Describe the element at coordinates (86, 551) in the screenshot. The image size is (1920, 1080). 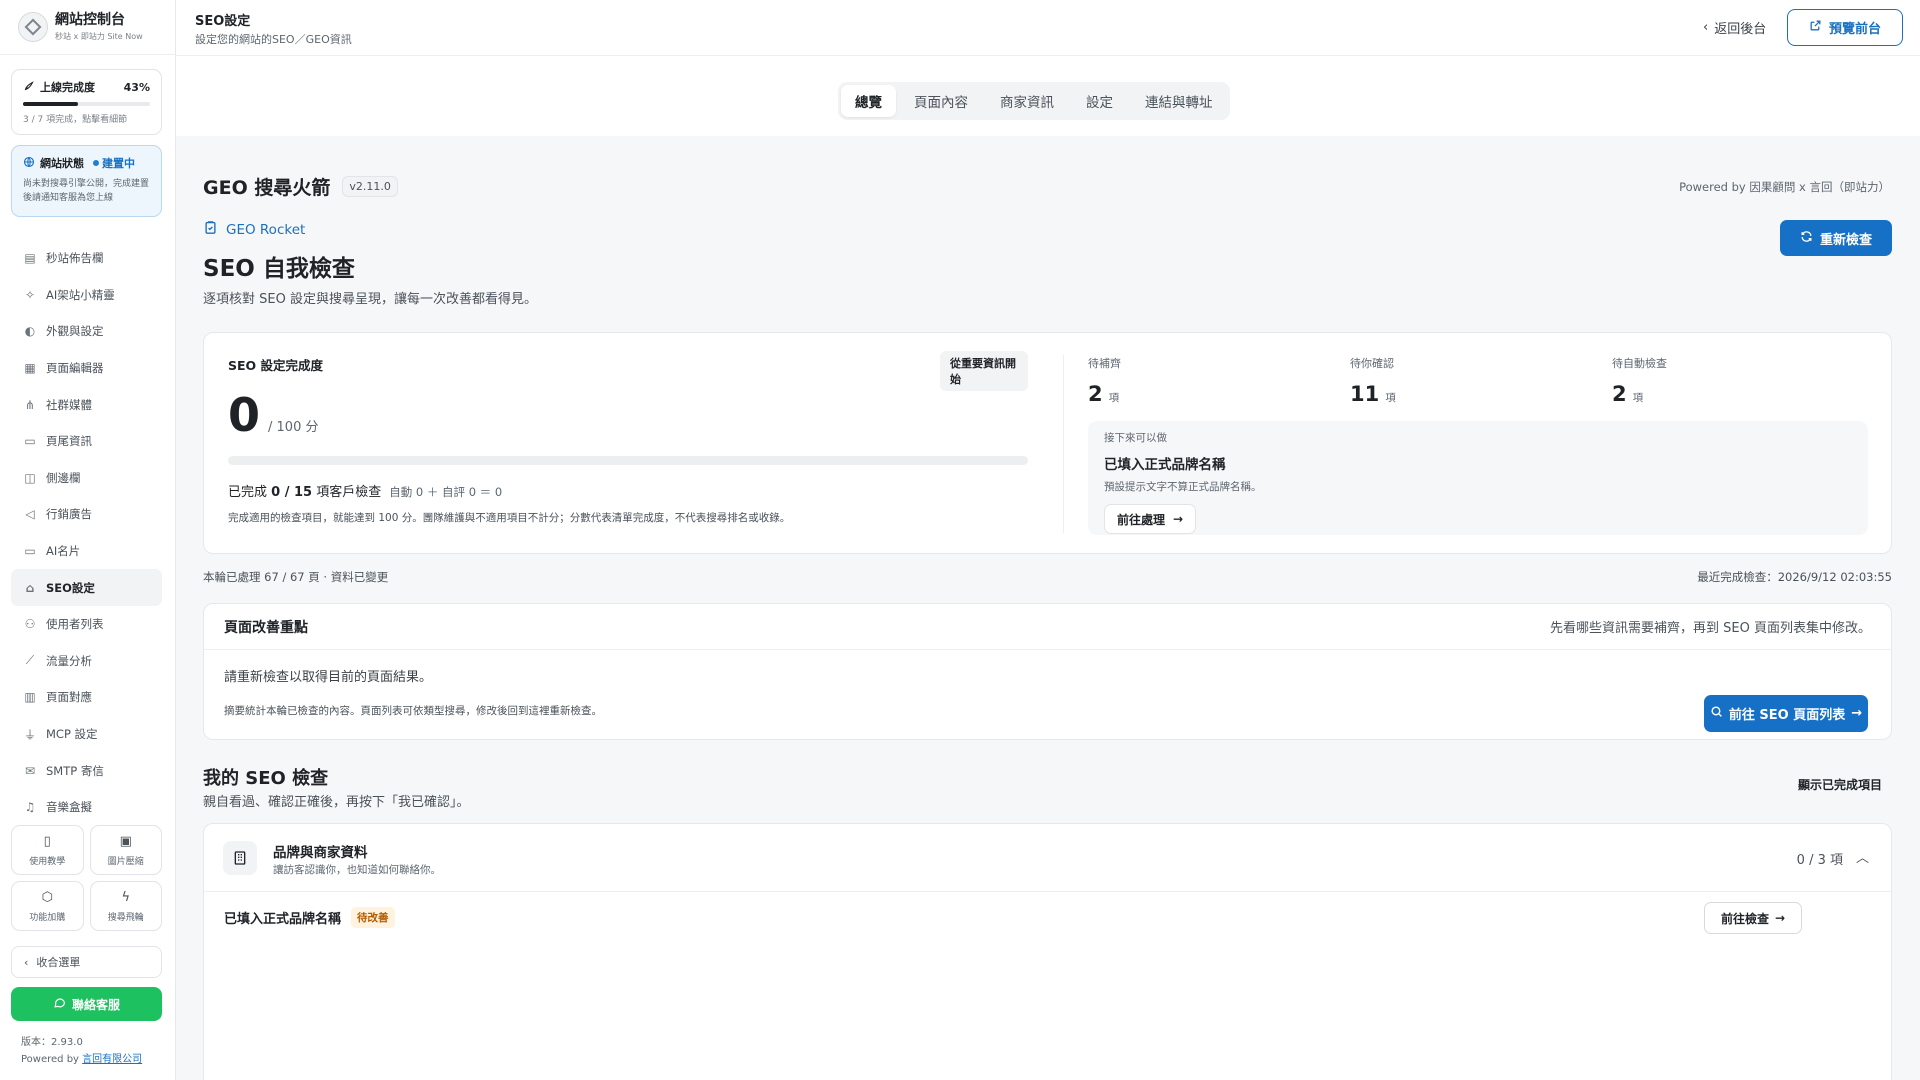
I see `sidebar-item: ▭ AI名片` at that location.